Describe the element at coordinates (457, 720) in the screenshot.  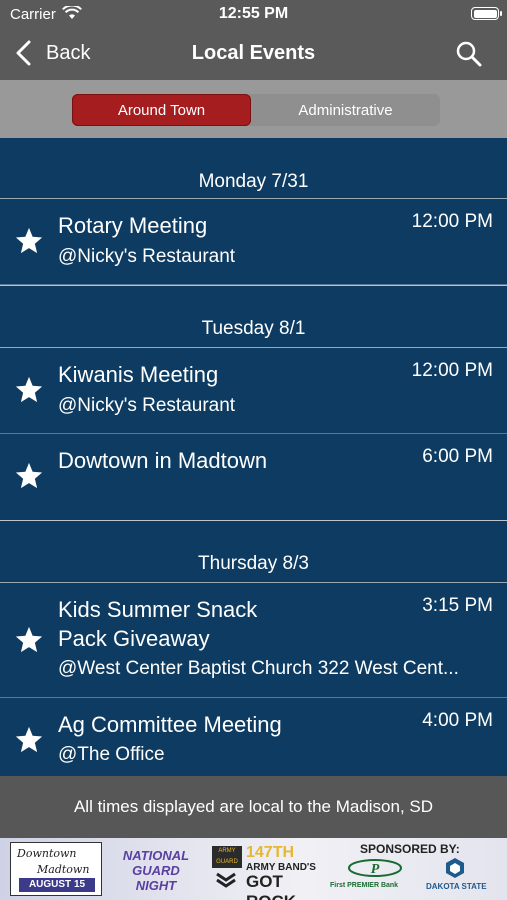
I see `event-time: 4:00 PM` at that location.